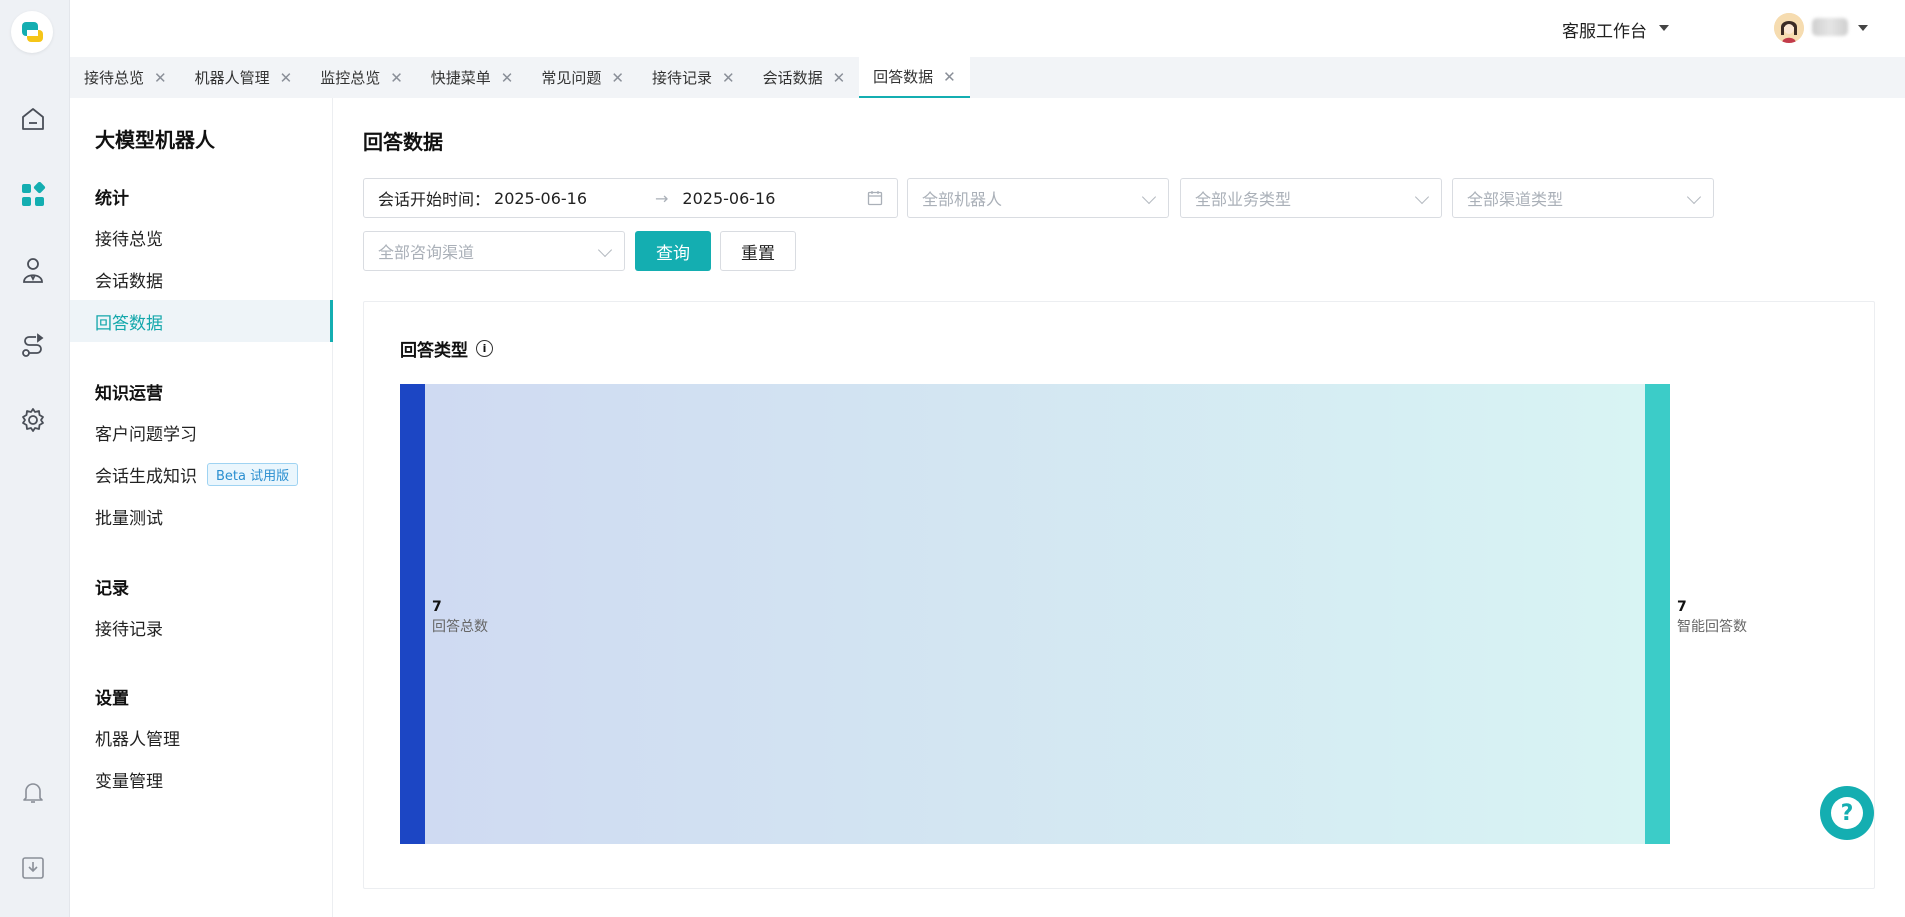 The image size is (1905, 917). I want to click on sidebar-item-session-data: 会话数据, so click(201, 279).